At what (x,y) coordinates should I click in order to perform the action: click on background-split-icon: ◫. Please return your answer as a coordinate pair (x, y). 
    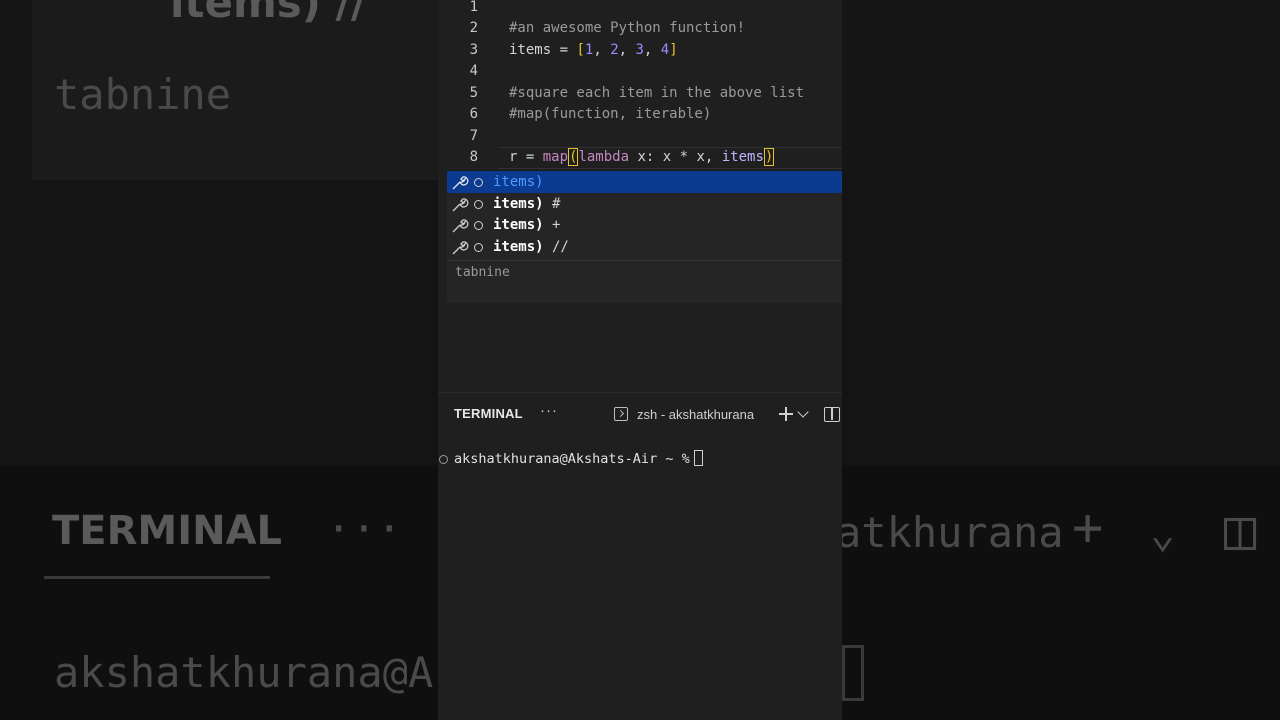
    Looking at the image, I should click on (1240, 529).